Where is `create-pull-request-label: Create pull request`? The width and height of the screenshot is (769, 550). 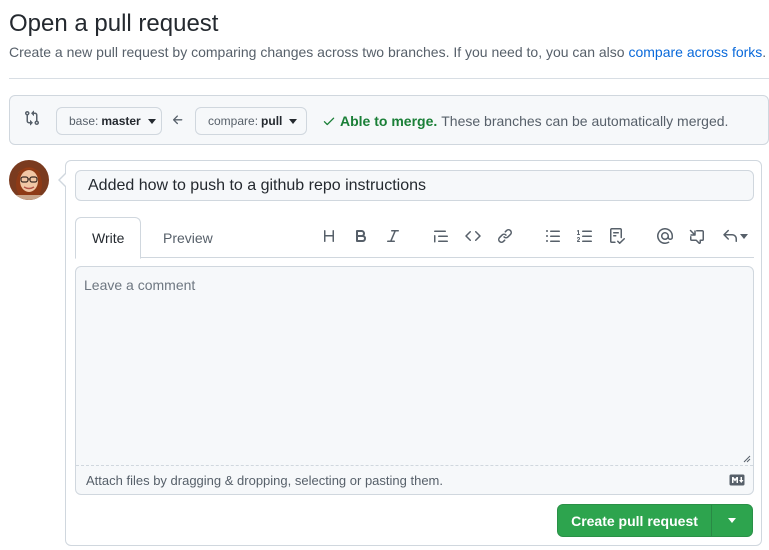 create-pull-request-label: Create pull request is located at coordinates (635, 520).